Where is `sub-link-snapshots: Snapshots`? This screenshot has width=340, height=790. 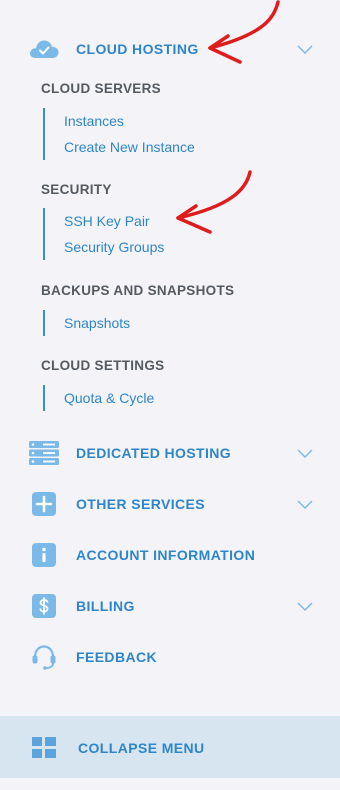 sub-link-snapshots: Snapshots is located at coordinates (87, 323).